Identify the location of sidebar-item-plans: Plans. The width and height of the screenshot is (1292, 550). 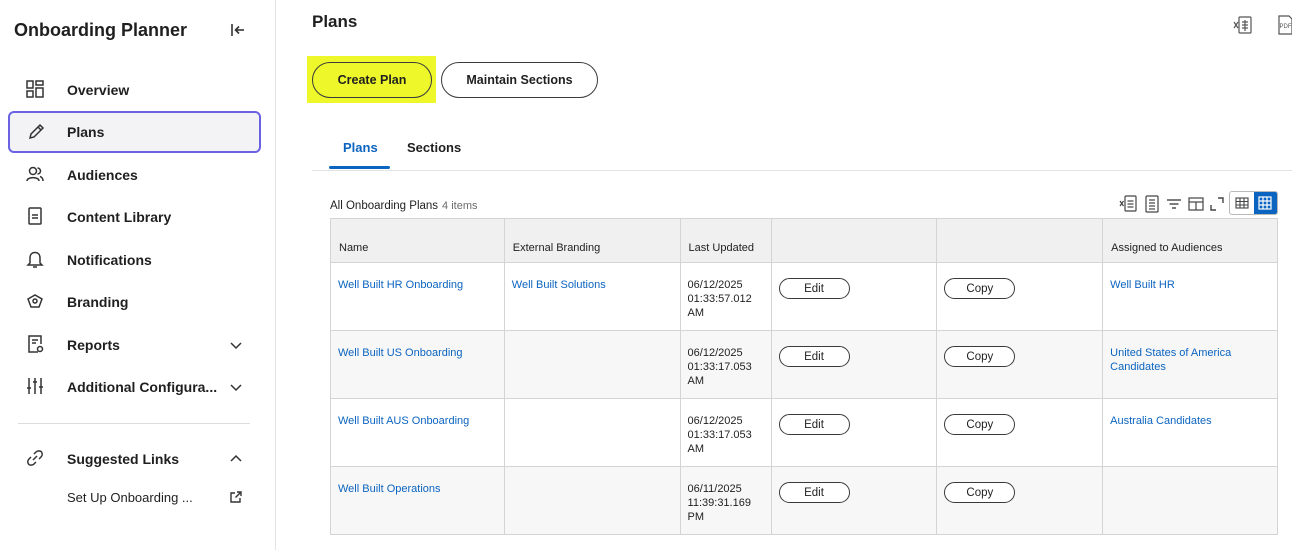
(134, 132).